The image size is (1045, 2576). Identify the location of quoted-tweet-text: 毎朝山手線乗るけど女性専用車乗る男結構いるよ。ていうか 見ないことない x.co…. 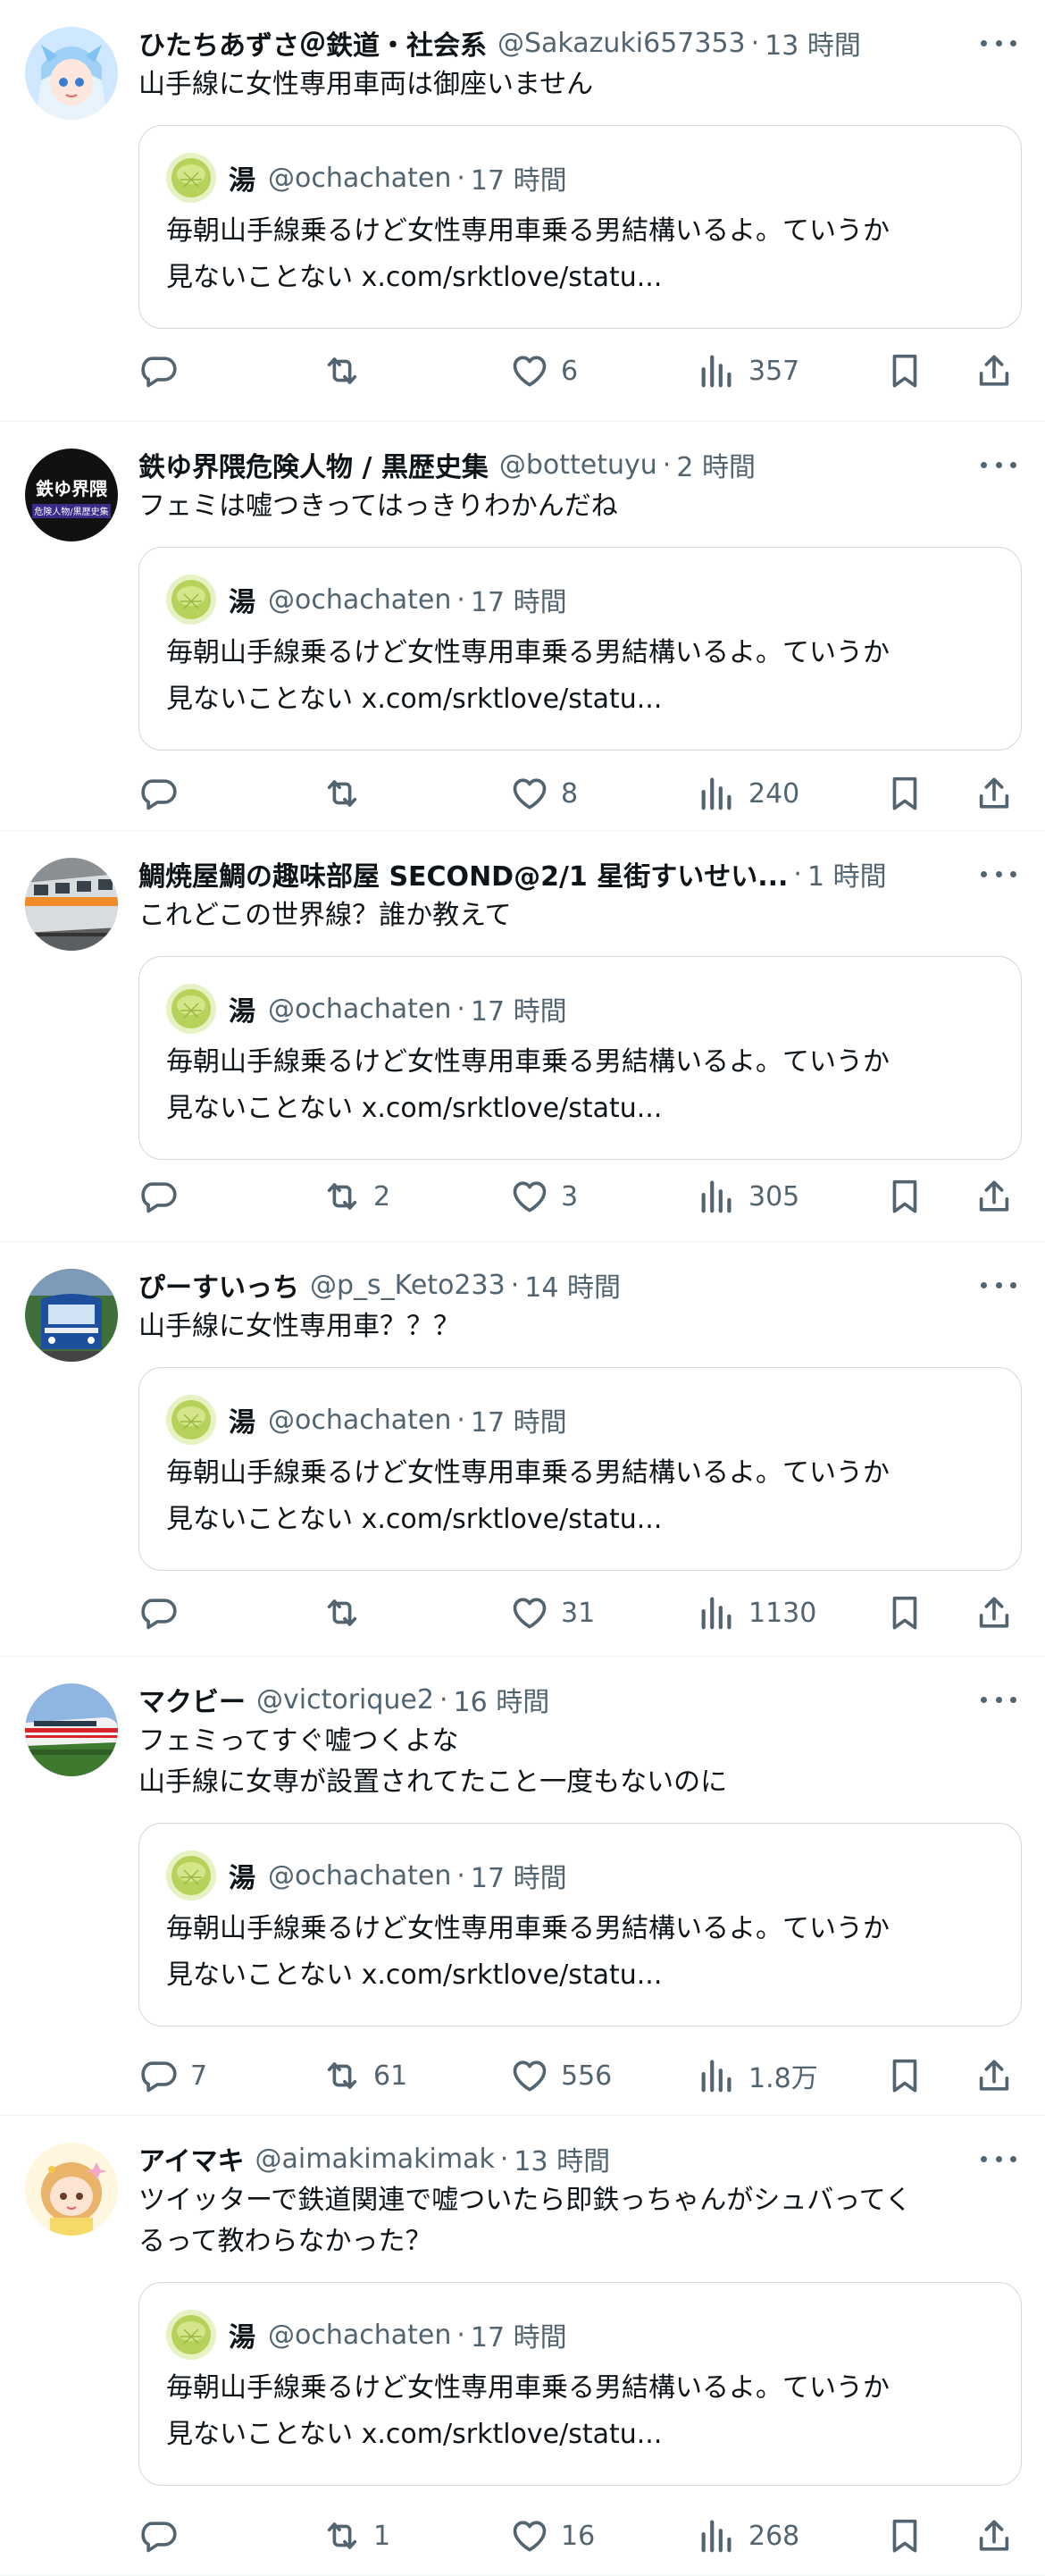
(580, 254).